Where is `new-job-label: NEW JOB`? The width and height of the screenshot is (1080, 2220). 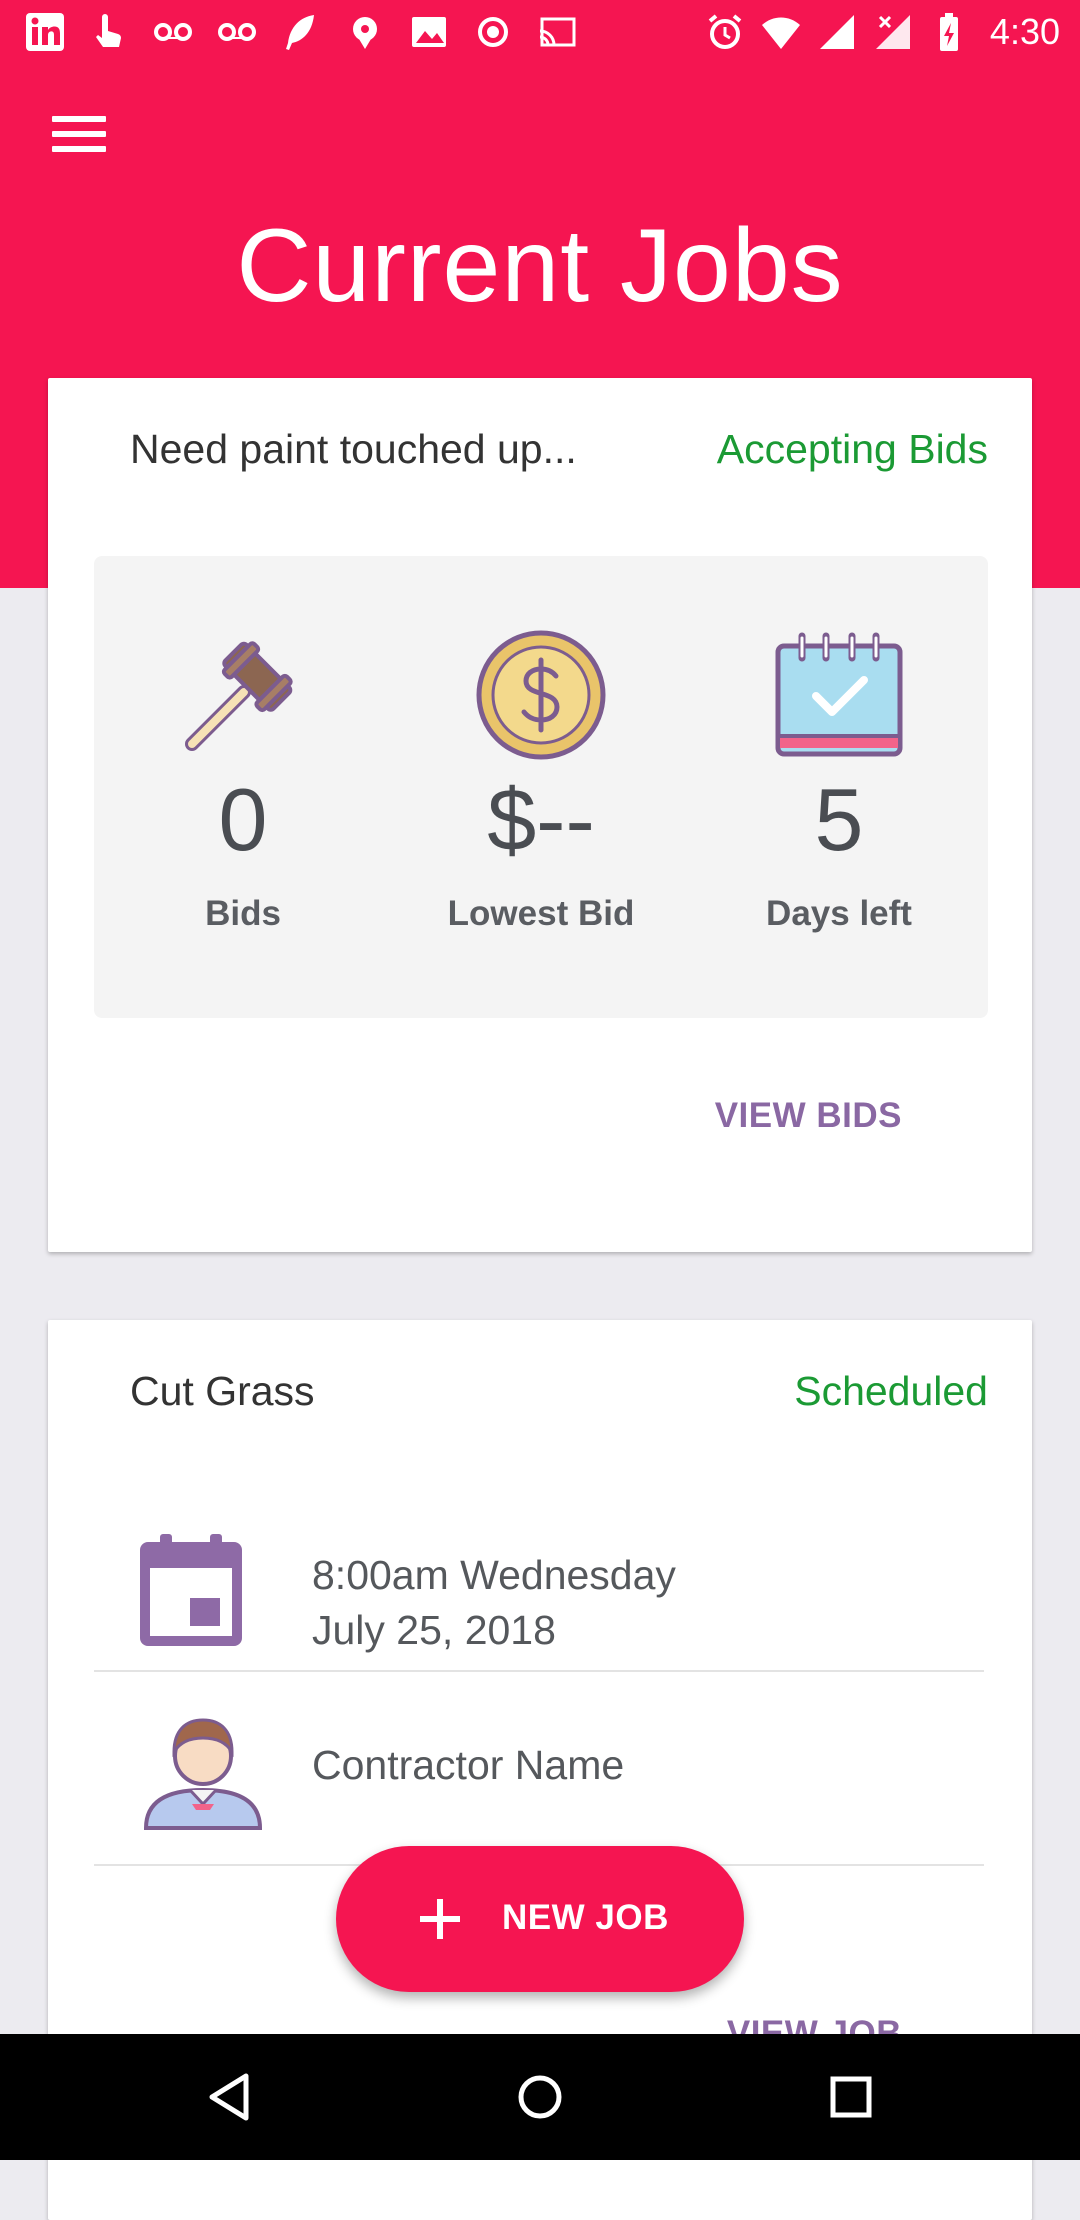 new-job-label: NEW JOB is located at coordinates (585, 1917).